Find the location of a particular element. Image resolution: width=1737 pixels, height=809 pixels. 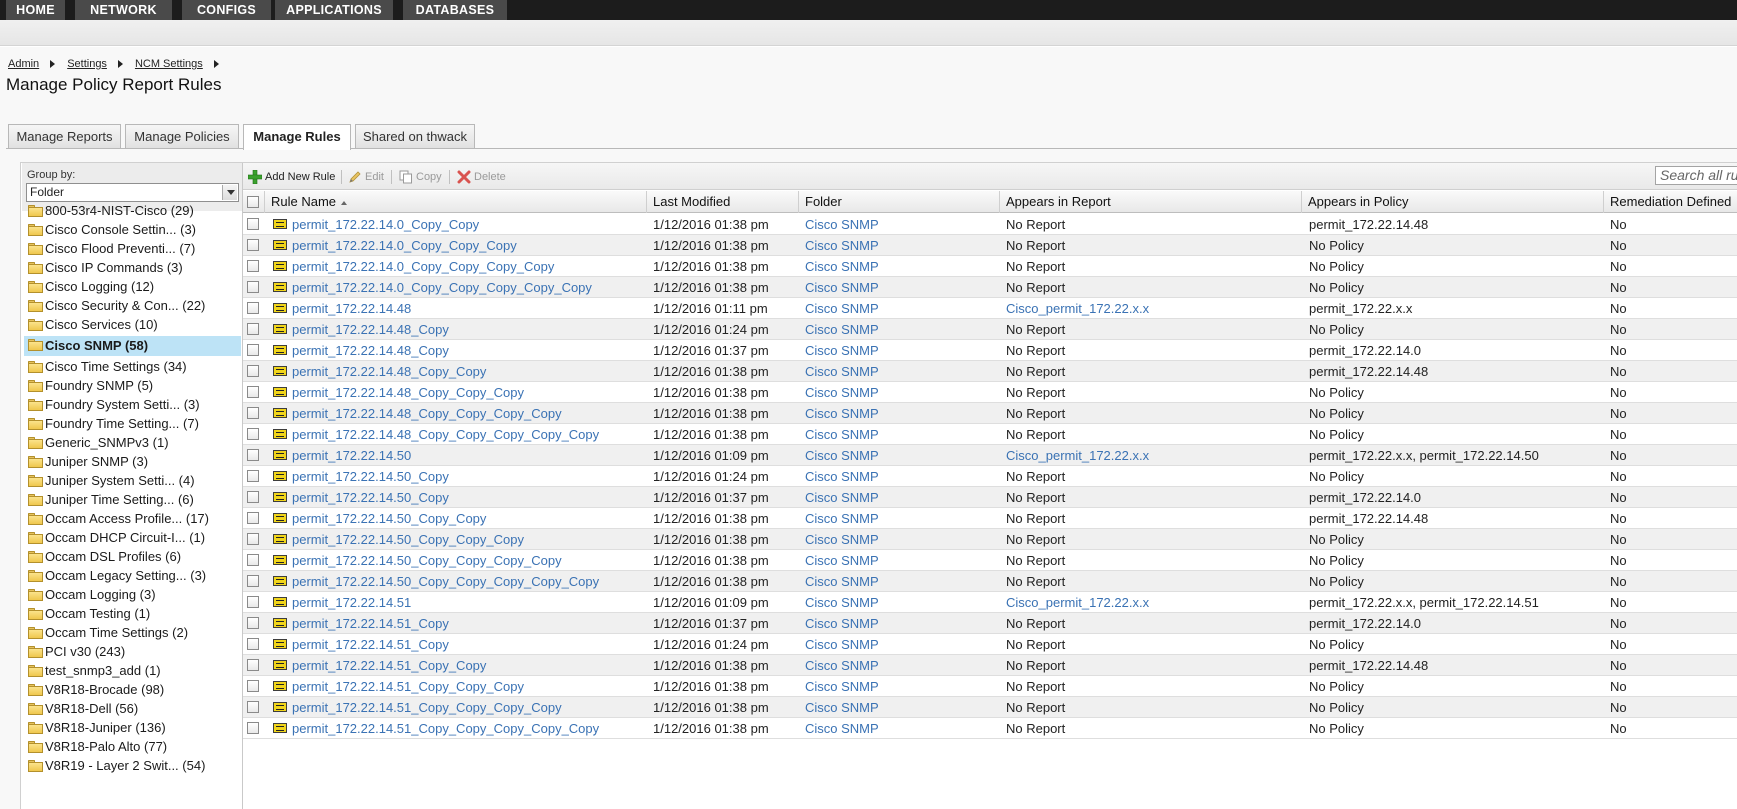

rule-name-link: permit_172.22.14.51_Copy_Copy_Copy_Copy is located at coordinates (427, 707).